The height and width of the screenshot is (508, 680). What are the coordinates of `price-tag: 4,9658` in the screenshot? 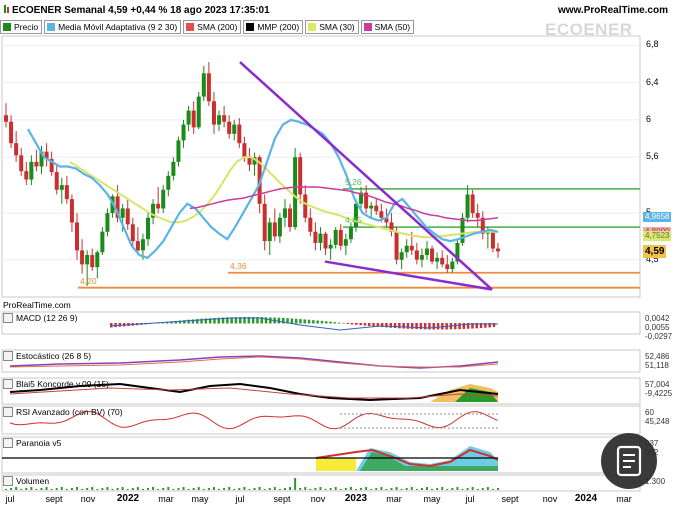 It's located at (657, 216).